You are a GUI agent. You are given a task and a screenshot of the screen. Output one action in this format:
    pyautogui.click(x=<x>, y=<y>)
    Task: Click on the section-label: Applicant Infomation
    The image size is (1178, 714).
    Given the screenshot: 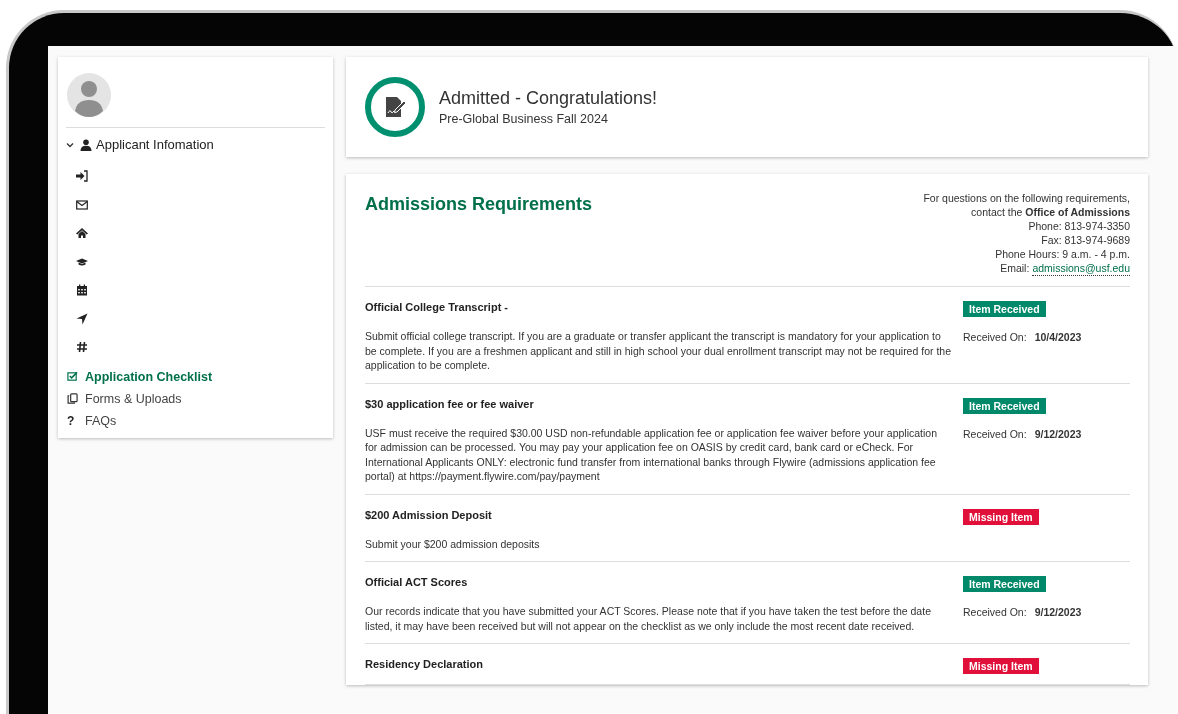 What is the action you would take?
    pyautogui.click(x=155, y=144)
    